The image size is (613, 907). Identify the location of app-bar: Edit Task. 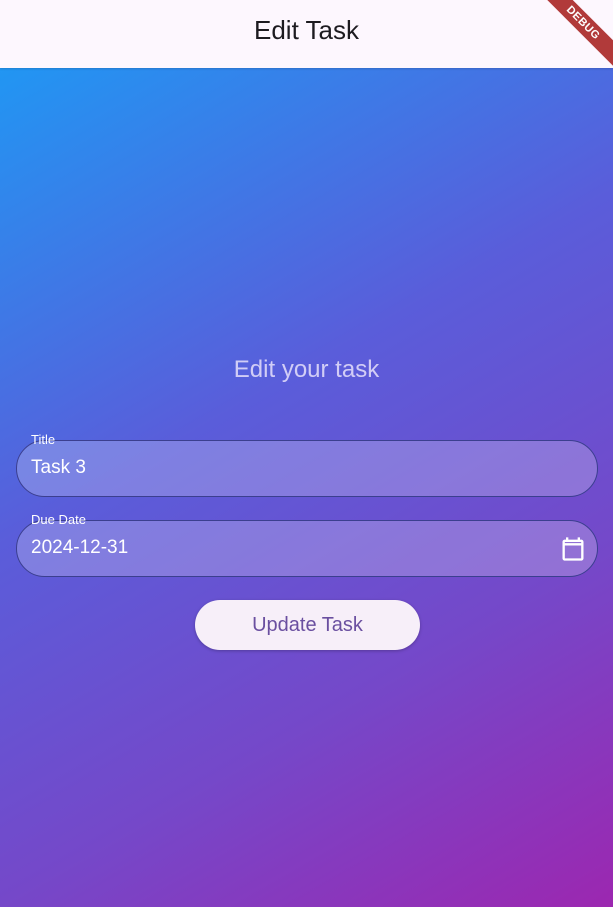
(306, 34).